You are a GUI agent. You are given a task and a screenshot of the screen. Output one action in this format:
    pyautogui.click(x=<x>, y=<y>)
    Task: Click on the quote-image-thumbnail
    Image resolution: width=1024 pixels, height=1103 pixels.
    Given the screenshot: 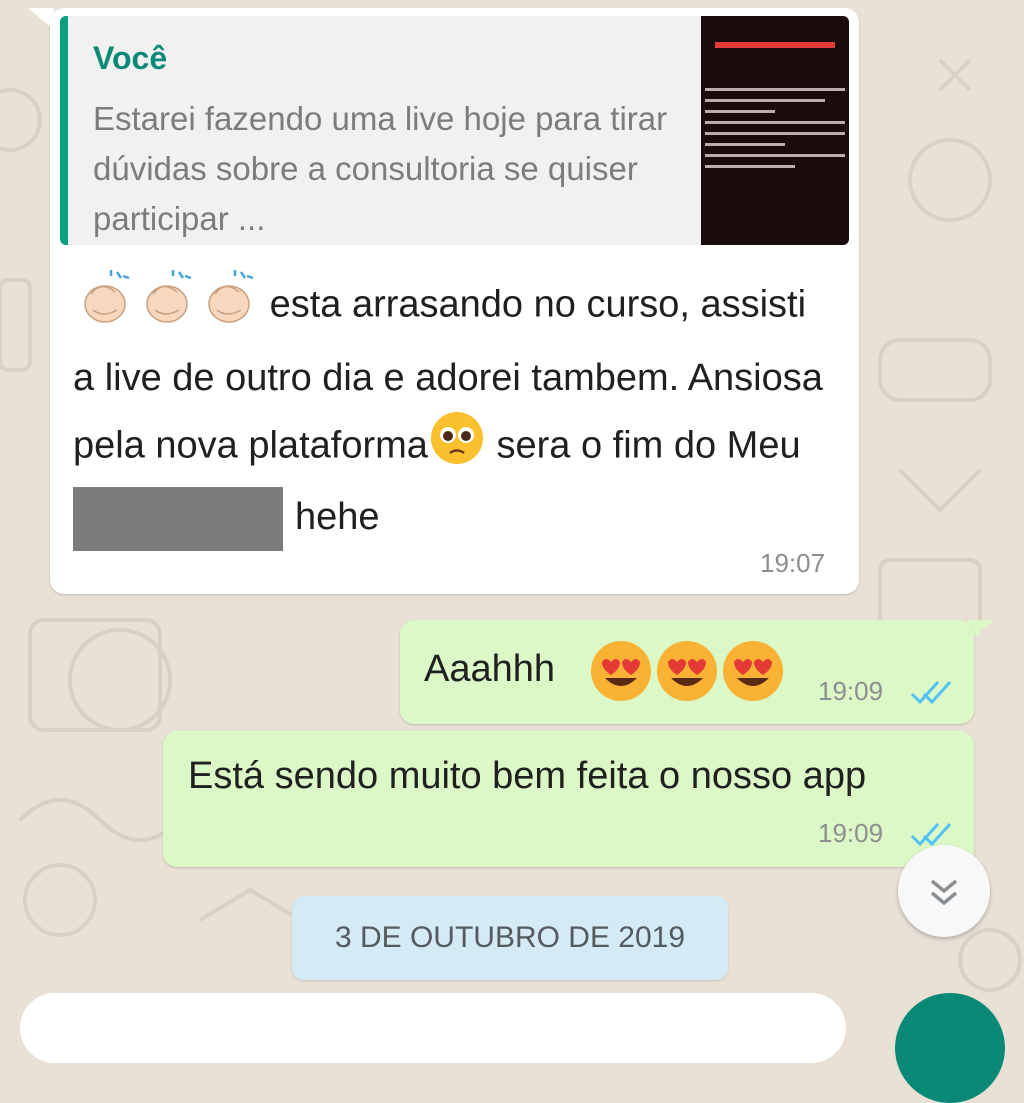 What is the action you would take?
    pyautogui.click(x=775, y=130)
    